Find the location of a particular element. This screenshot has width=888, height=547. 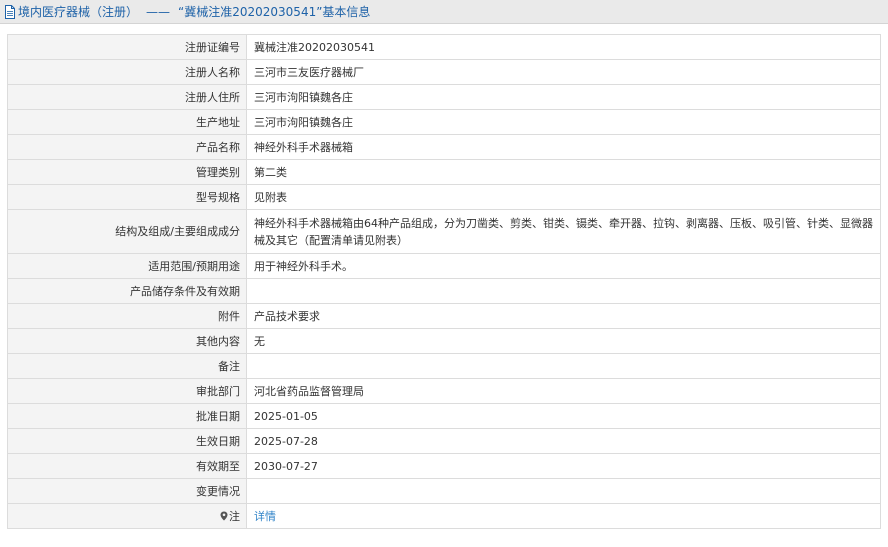

title-heading: “冀械注准20202030541”基本信息 is located at coordinates (274, 11).